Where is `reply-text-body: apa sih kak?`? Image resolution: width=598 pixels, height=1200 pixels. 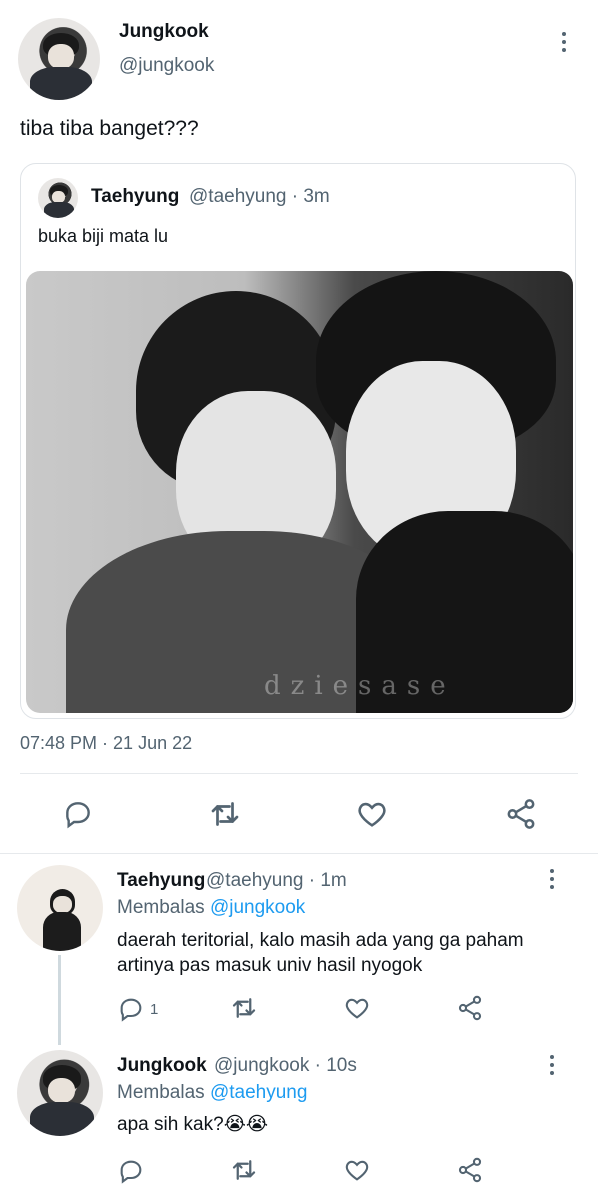
reply-text-body: apa sih kak? is located at coordinates (170, 1124).